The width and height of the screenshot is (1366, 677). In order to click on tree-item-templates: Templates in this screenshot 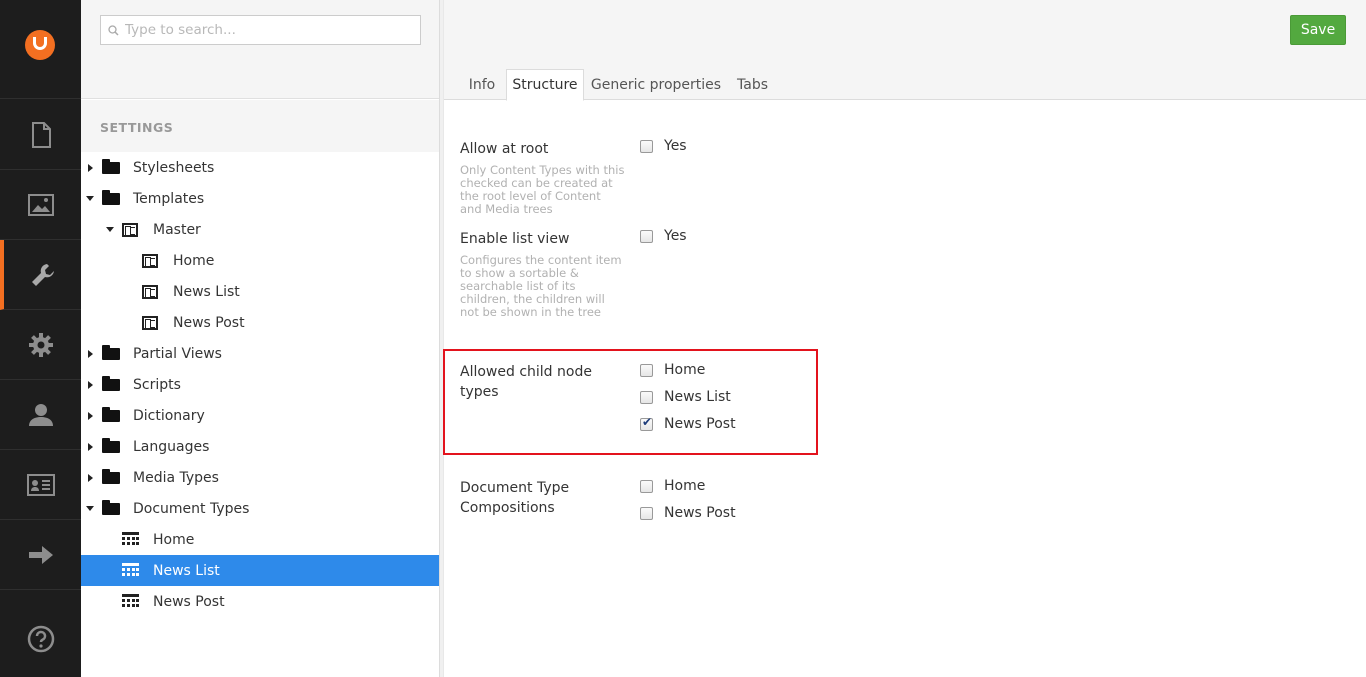, I will do `click(260, 198)`.